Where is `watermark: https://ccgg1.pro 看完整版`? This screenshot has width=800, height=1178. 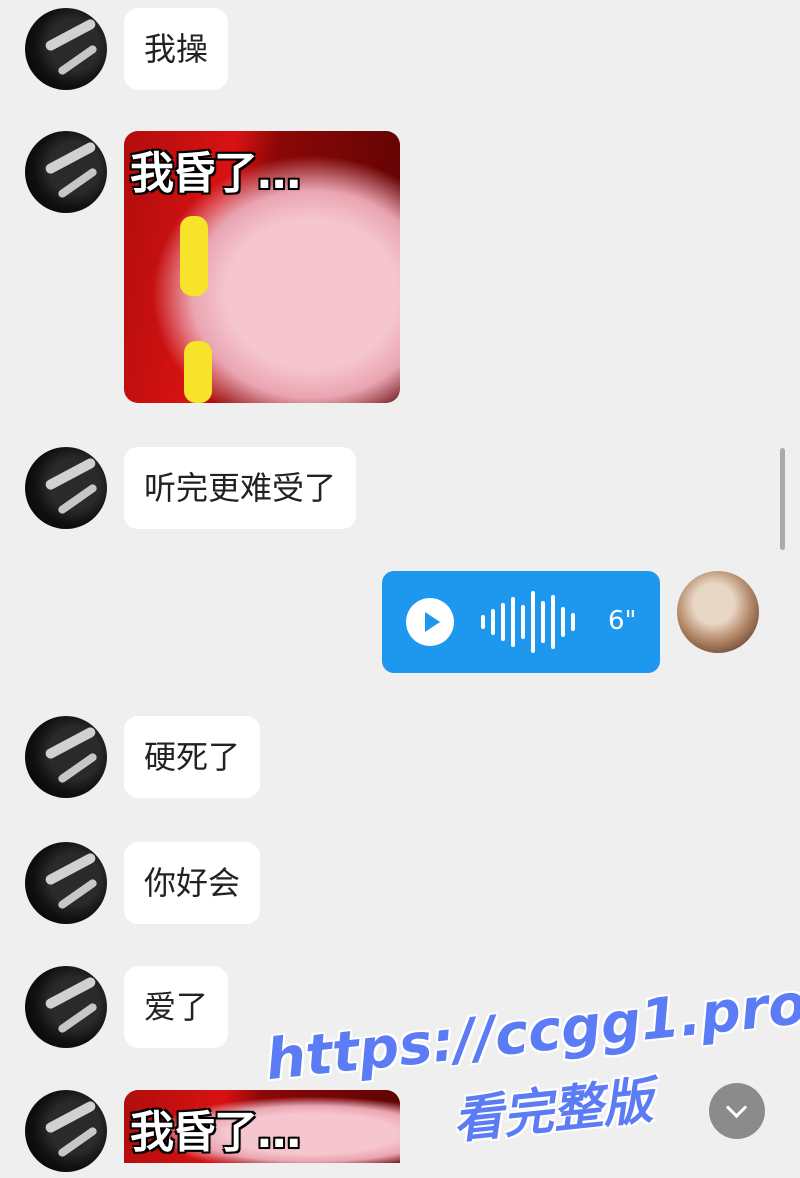
watermark: https://ccgg1.pro 看完整版 is located at coordinates (530, 1065).